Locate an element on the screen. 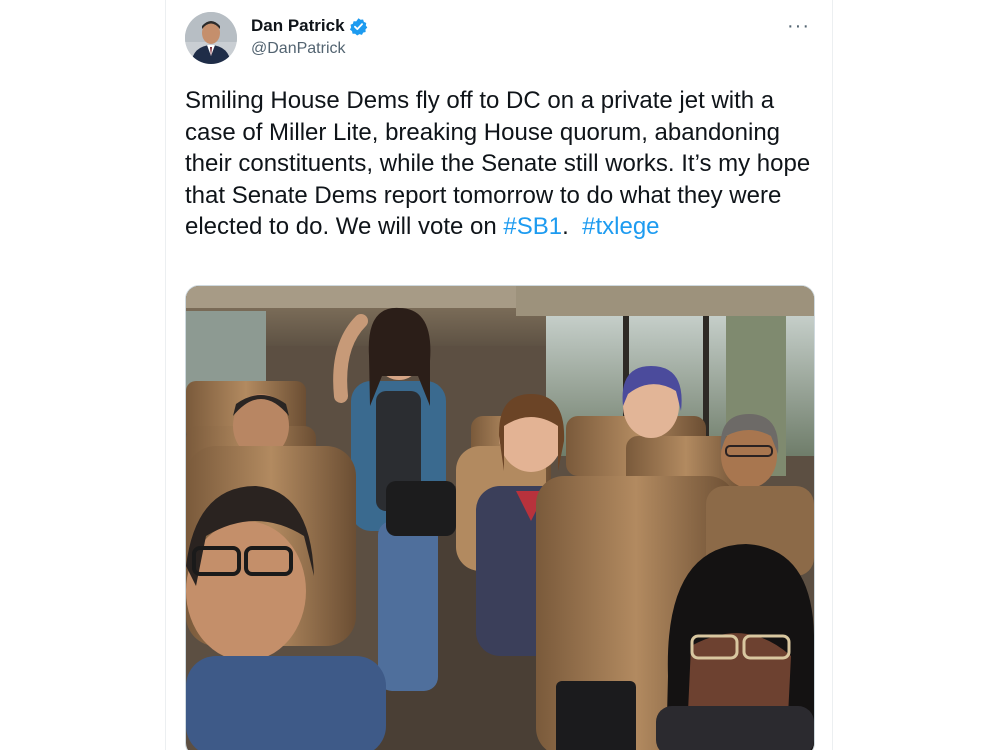 This screenshot has width=1000, height=750. author-avatar is located at coordinates (211, 38).